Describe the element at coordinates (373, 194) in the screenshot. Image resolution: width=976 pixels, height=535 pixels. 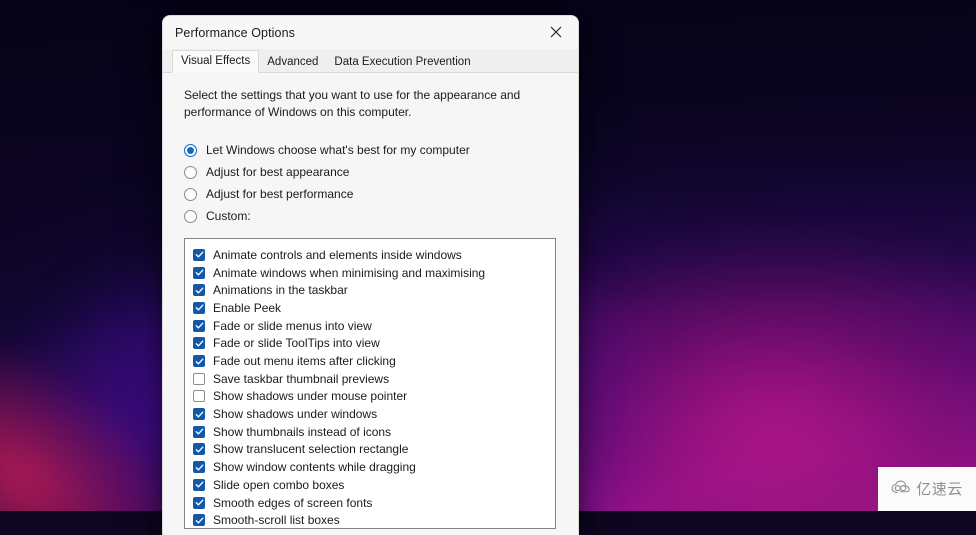
I see `radio-adjust-best-performance: Adjust for best performance` at that location.